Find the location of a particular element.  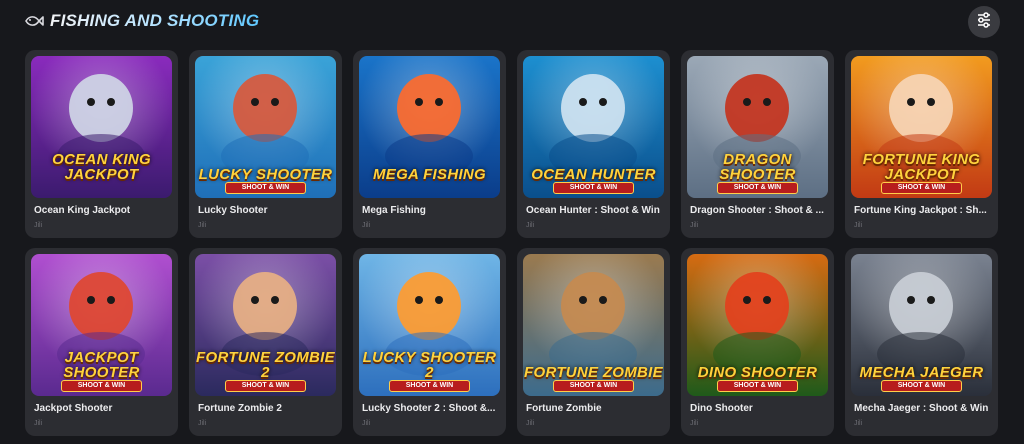

game-logo: Lucky Shooter is located at coordinates (265, 174).